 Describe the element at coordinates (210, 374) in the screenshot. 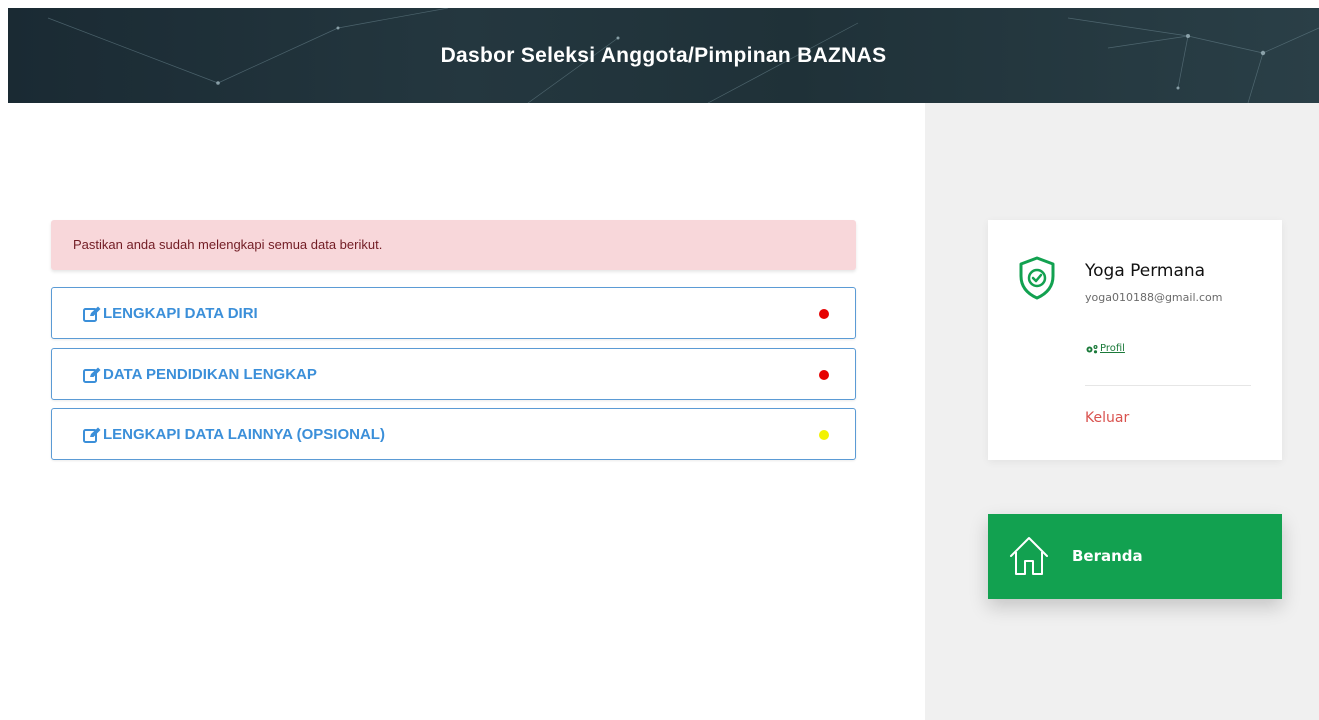

I see `checklist-item-label: DATA PENDIDIKAN LENGKAP` at that location.